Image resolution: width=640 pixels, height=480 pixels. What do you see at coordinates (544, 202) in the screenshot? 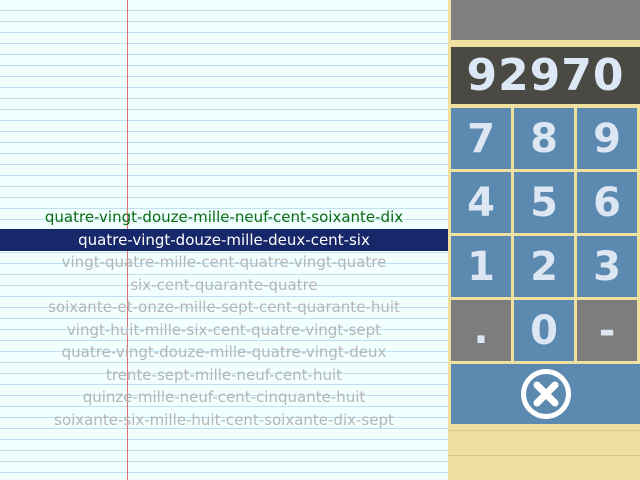
I see `key-5: 5` at bounding box center [544, 202].